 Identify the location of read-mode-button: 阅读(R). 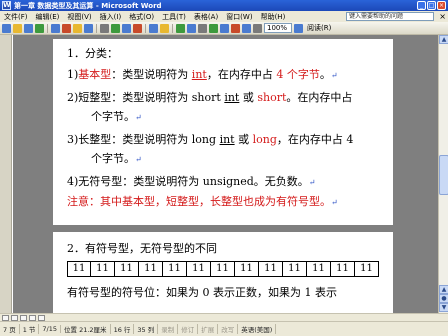
(319, 28).